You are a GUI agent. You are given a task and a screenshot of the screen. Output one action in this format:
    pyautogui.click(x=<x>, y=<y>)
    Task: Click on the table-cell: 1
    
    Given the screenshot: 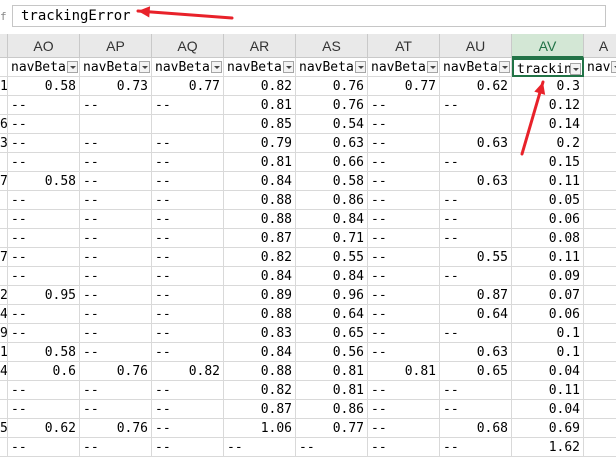 What is the action you would take?
    pyautogui.click(x=4, y=352)
    